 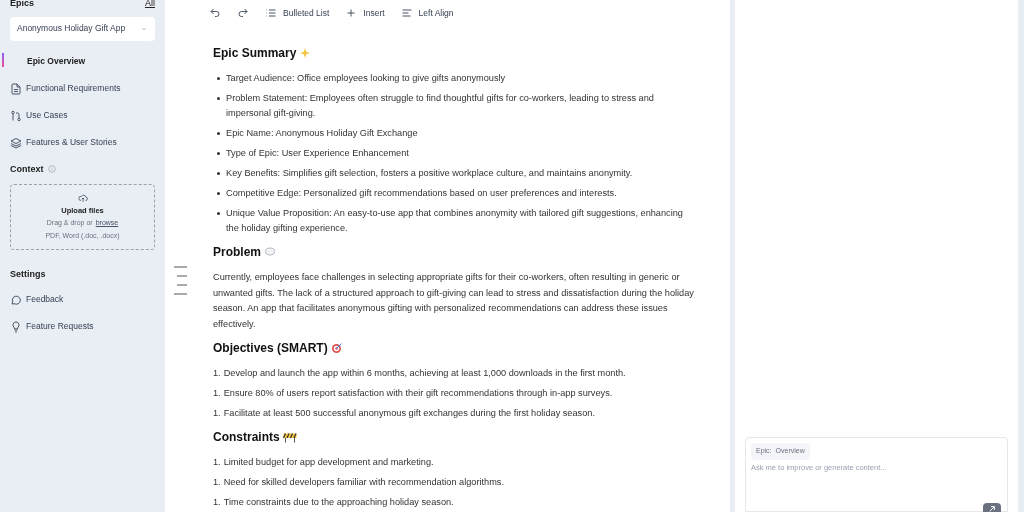 I want to click on speech-bubble-icon, so click(x=270, y=252).